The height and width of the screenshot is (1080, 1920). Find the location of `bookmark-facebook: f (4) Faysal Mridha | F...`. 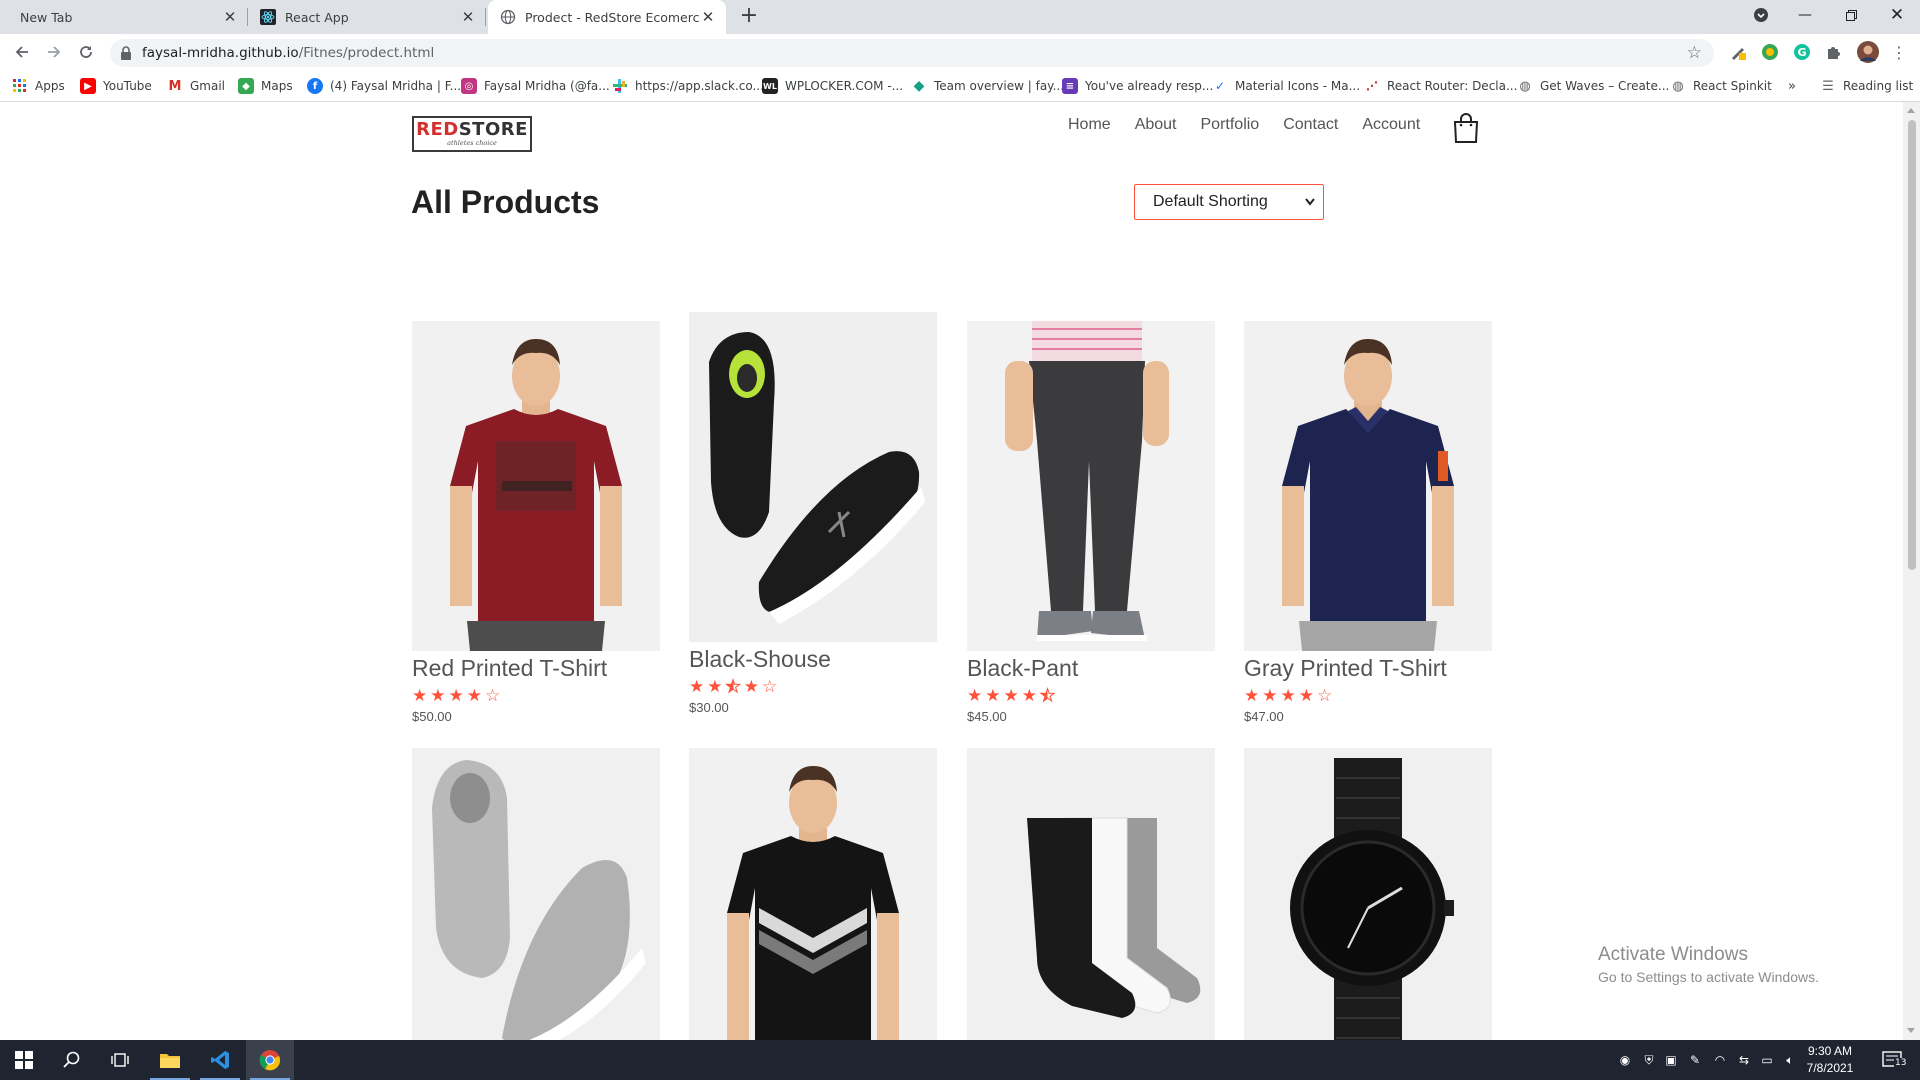

bookmark-facebook: f (4) Faysal Mridha | F... is located at coordinates (384, 86).